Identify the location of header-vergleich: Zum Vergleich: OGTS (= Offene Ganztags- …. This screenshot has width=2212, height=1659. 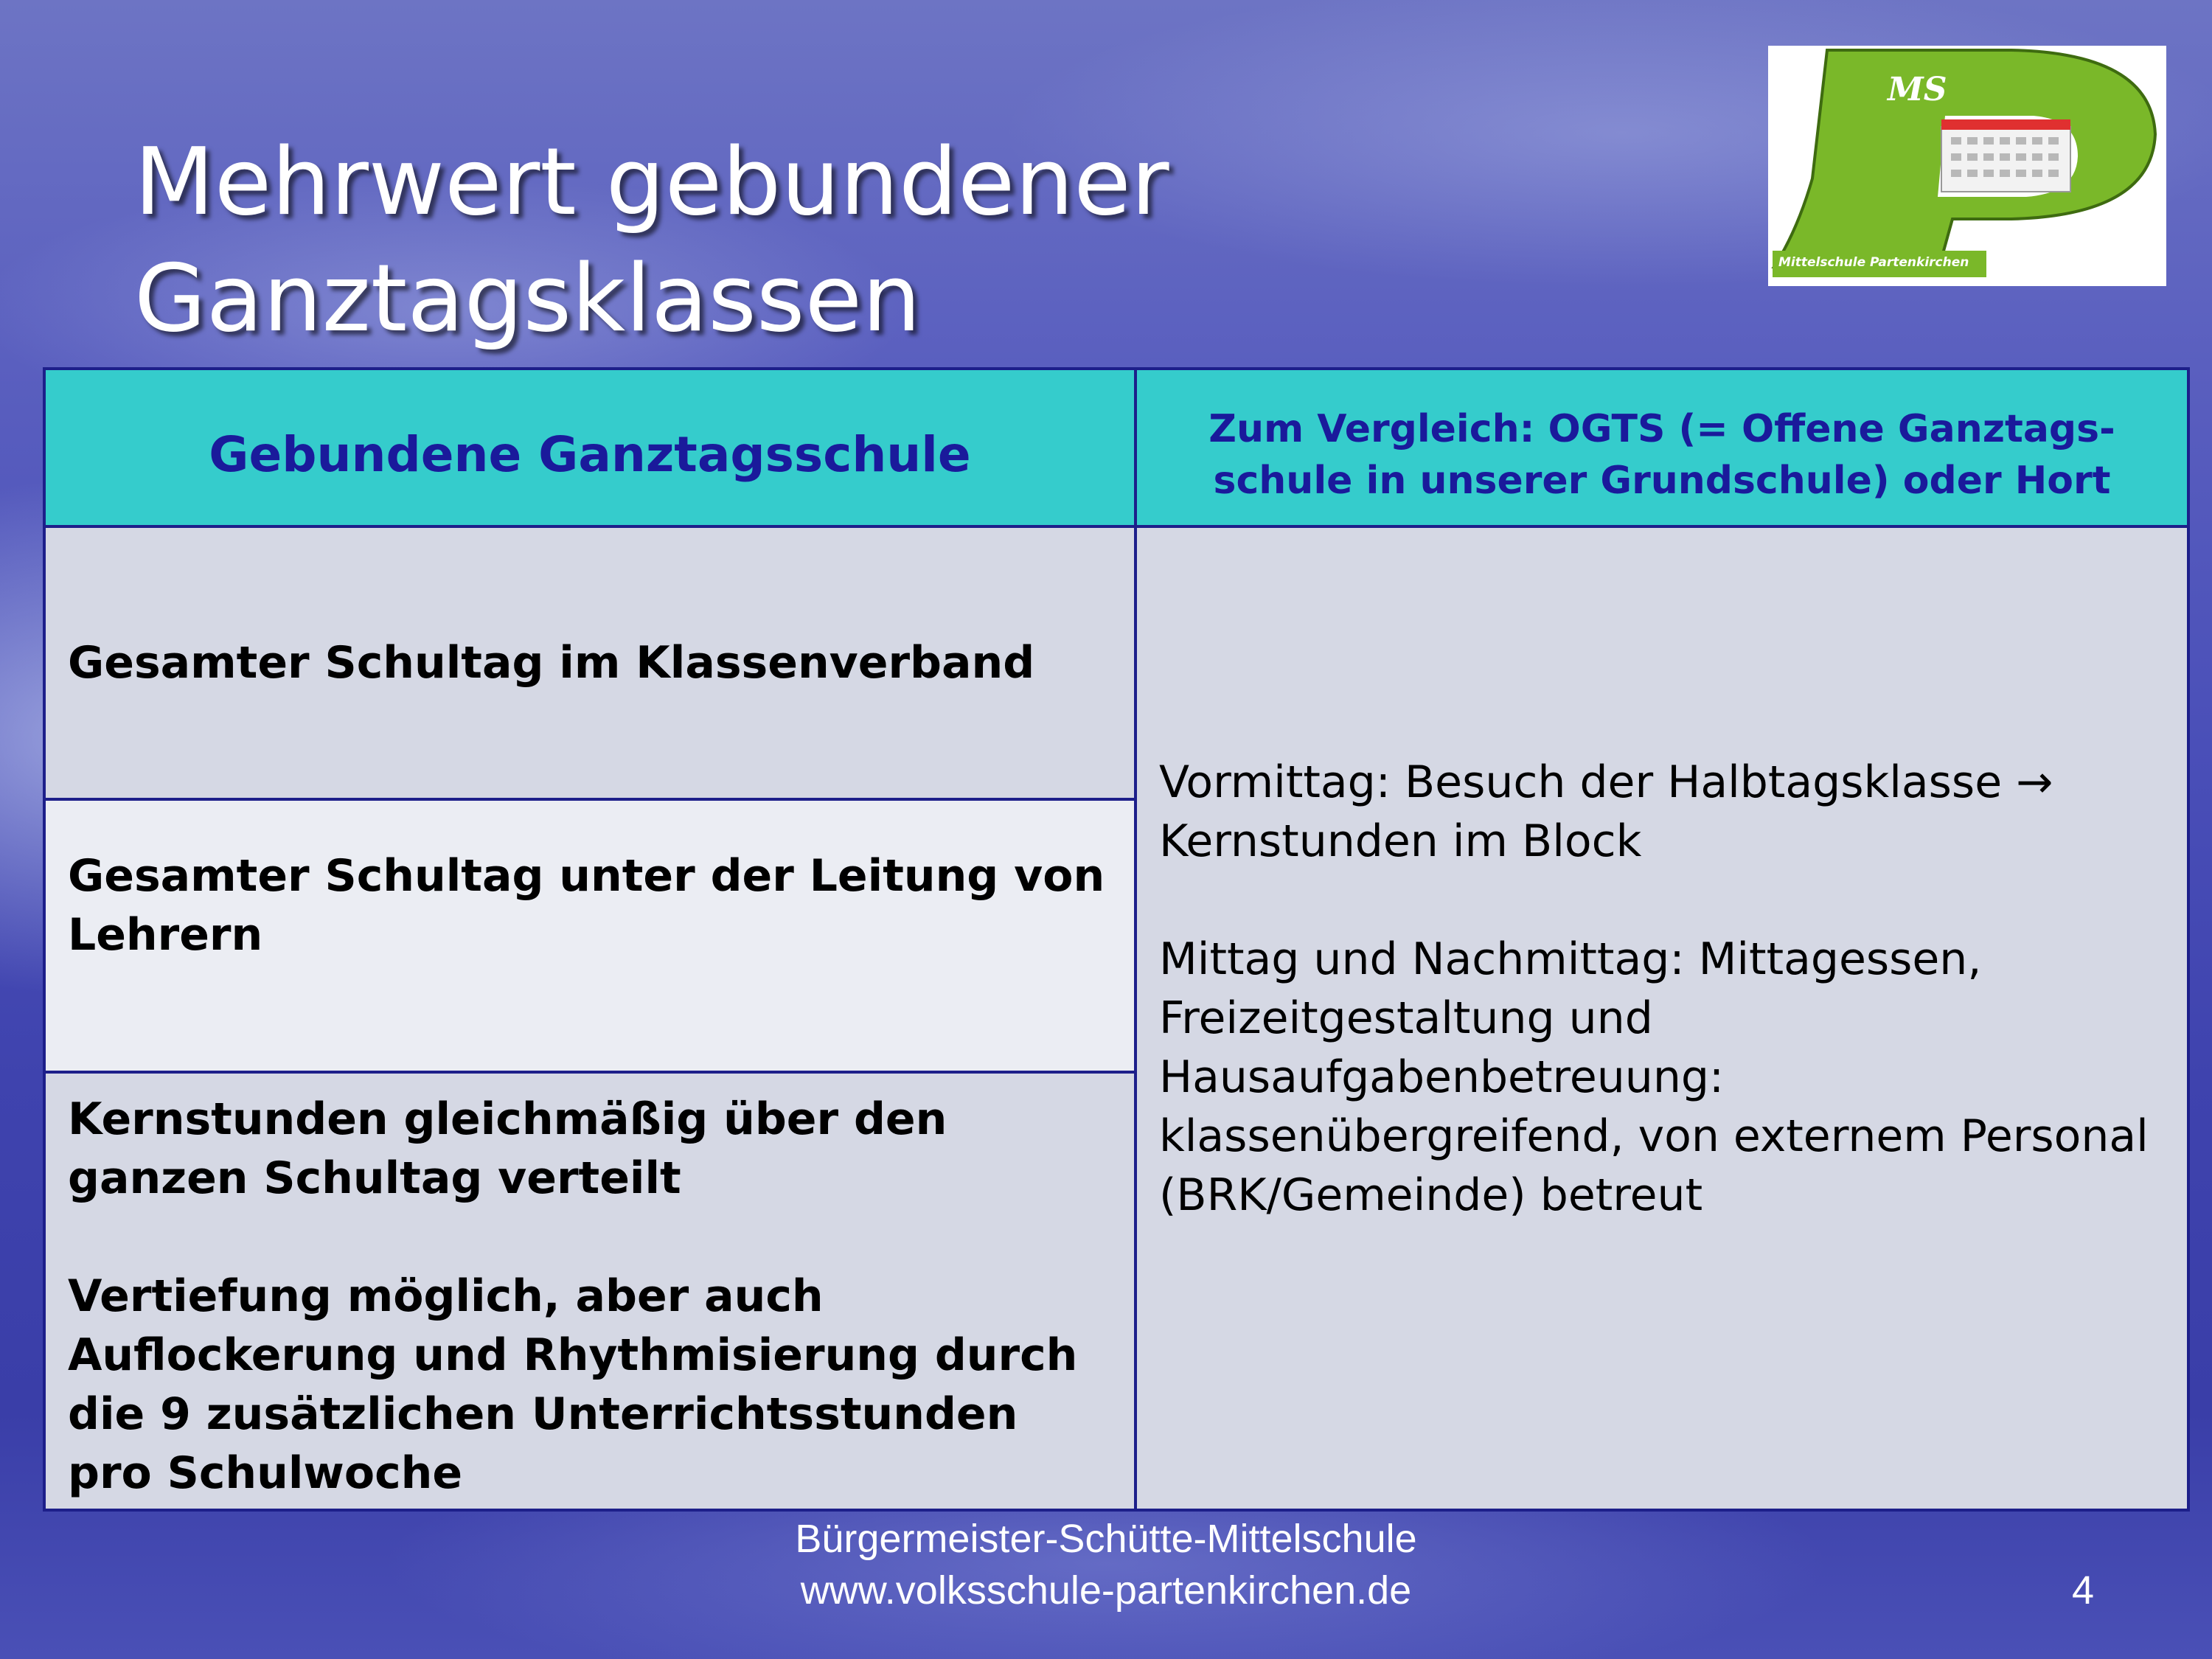
(1662, 447).